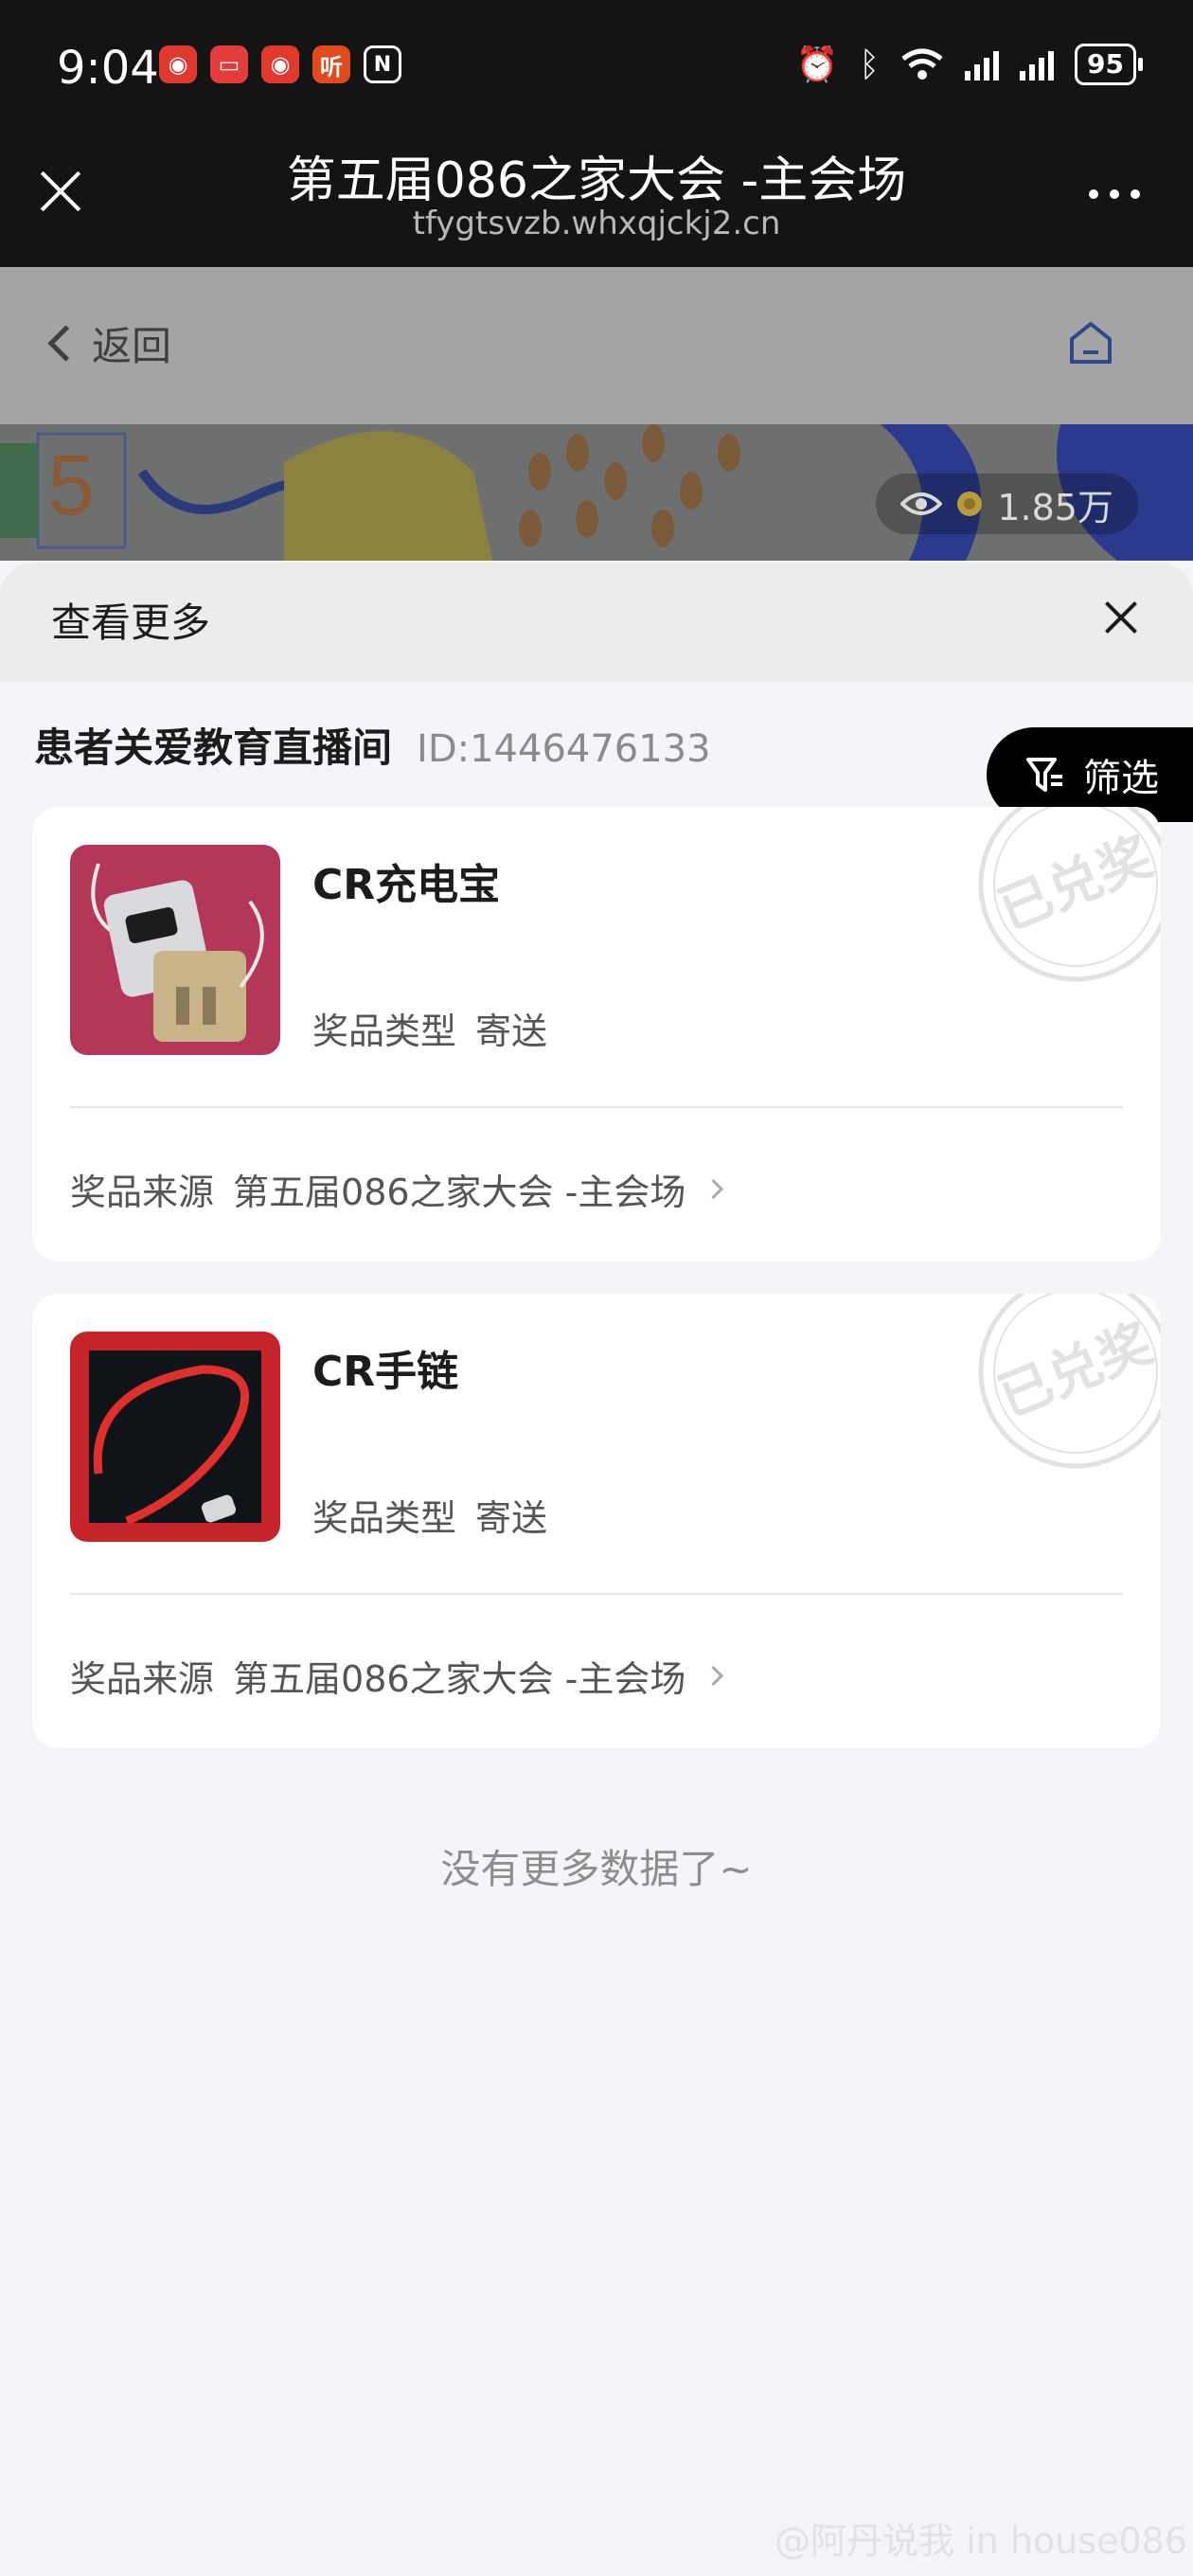 This screenshot has width=1193, height=2576. I want to click on status-time: 9:04, so click(108, 68).